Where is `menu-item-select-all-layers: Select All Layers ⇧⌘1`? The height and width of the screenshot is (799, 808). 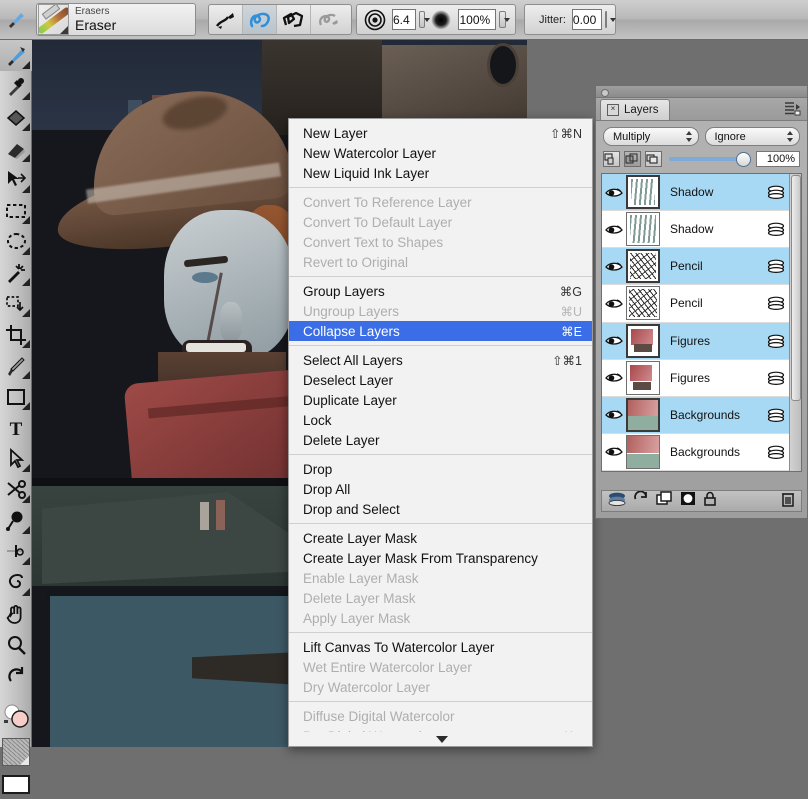
menu-item-select-all-layers: Select All Layers ⇧⌘1 is located at coordinates (440, 360).